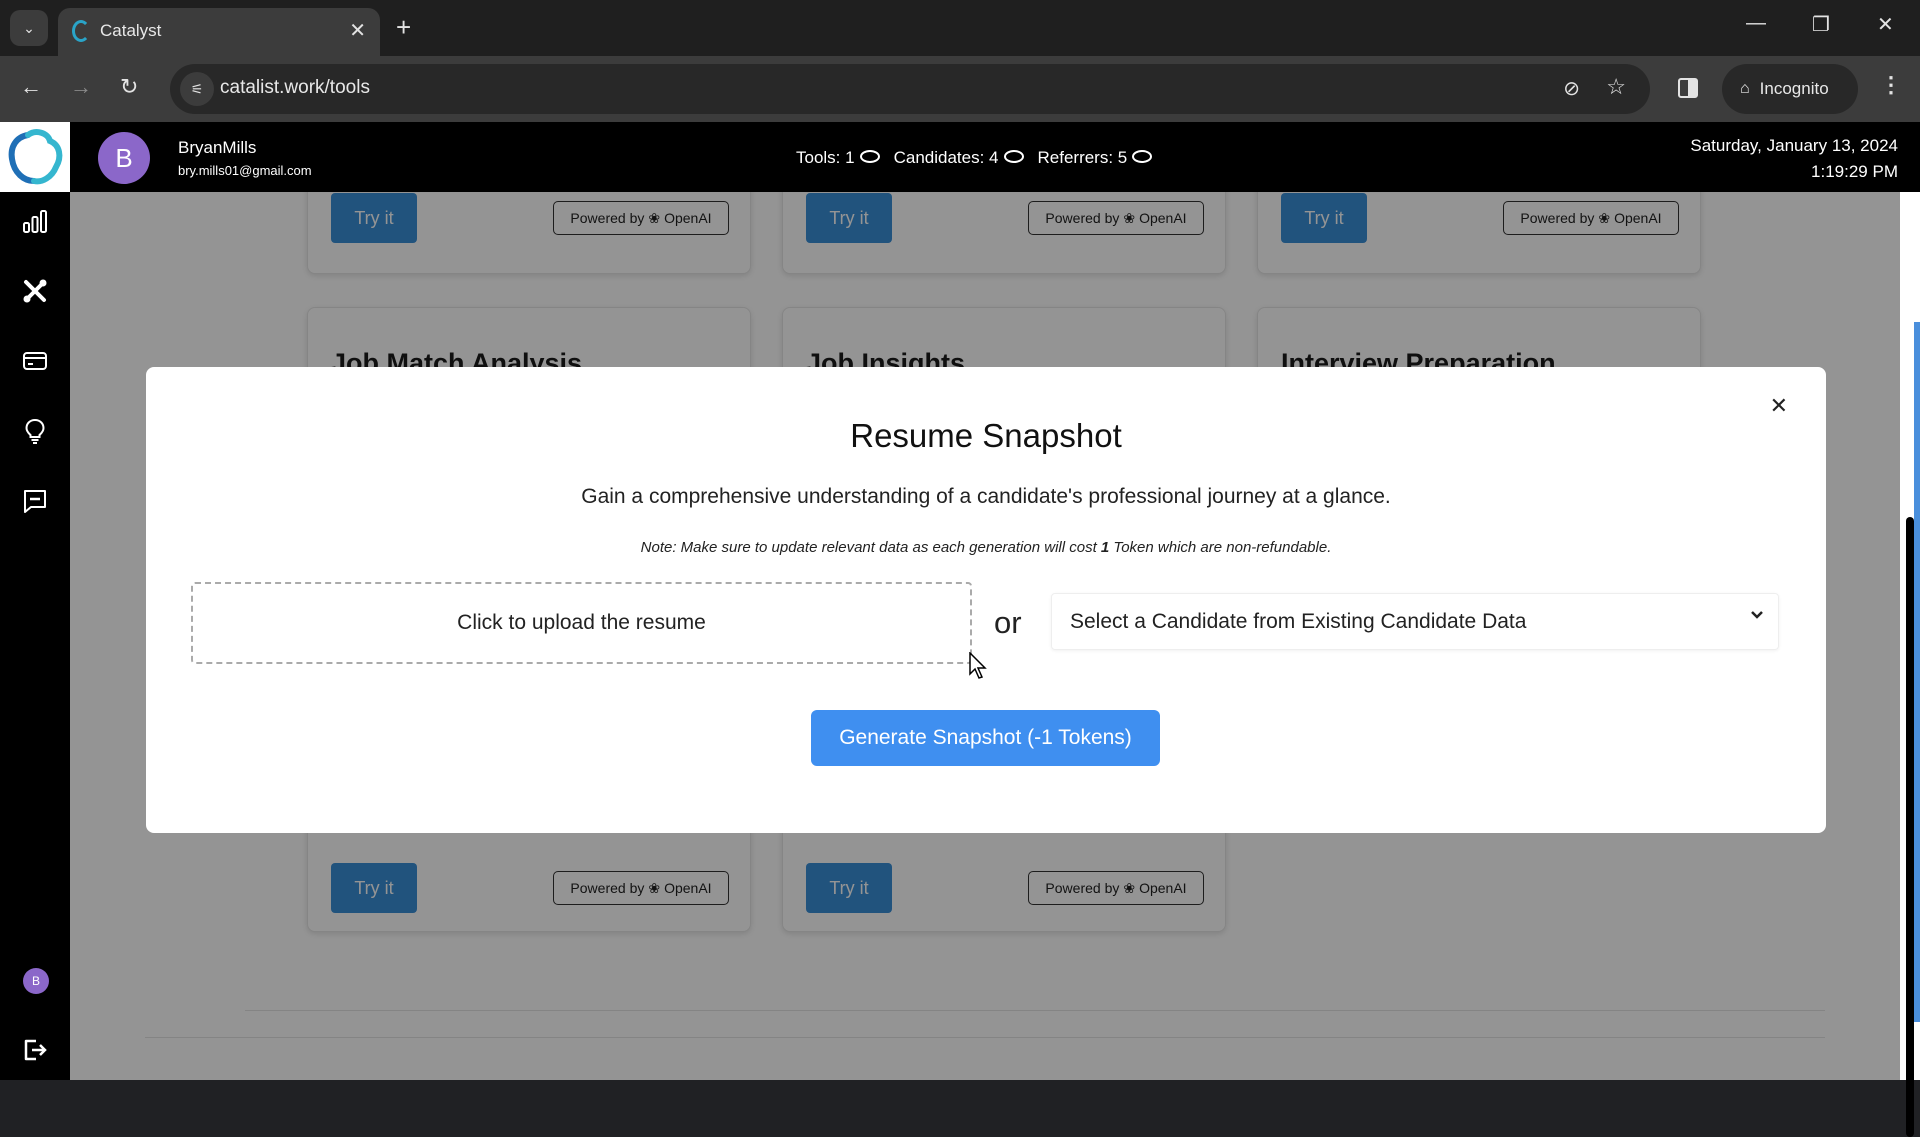  I want to click on catalyst-logo, so click(35, 157).